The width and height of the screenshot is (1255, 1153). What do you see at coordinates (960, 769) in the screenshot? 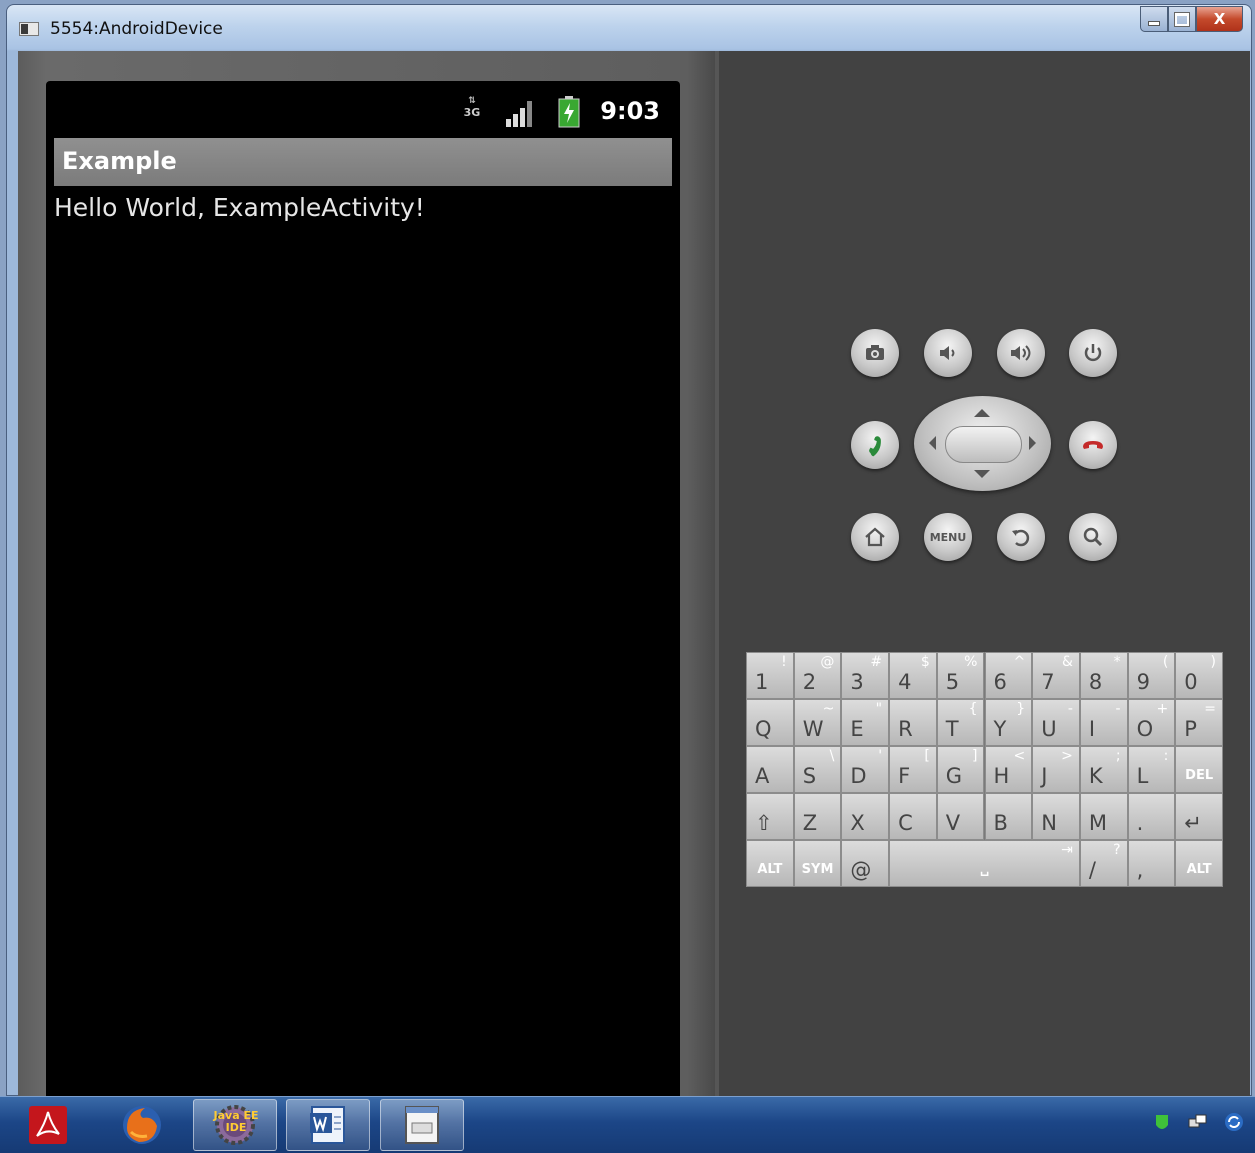
I see `key-row3-4: G]` at bounding box center [960, 769].